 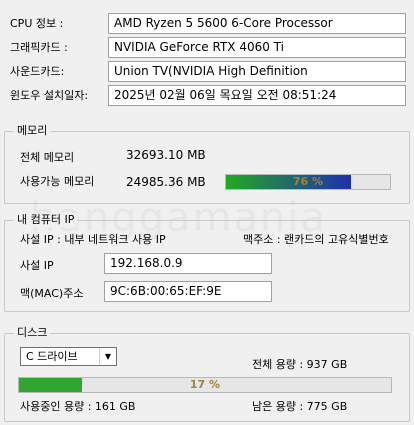 What do you see at coordinates (257, 95) in the screenshot?
I see `install-date-field: 2025년 02월 06일 목요일 오전 08:51:24` at bounding box center [257, 95].